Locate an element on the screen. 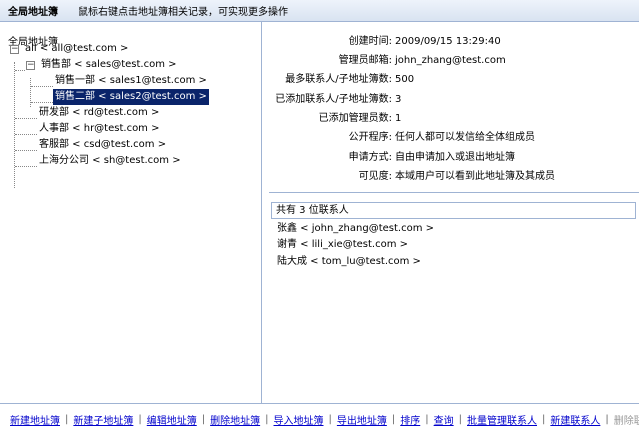 This screenshot has height=434, width=639. tree-node-rd: 研发部 < rd@test.com > is located at coordinates (99, 113).